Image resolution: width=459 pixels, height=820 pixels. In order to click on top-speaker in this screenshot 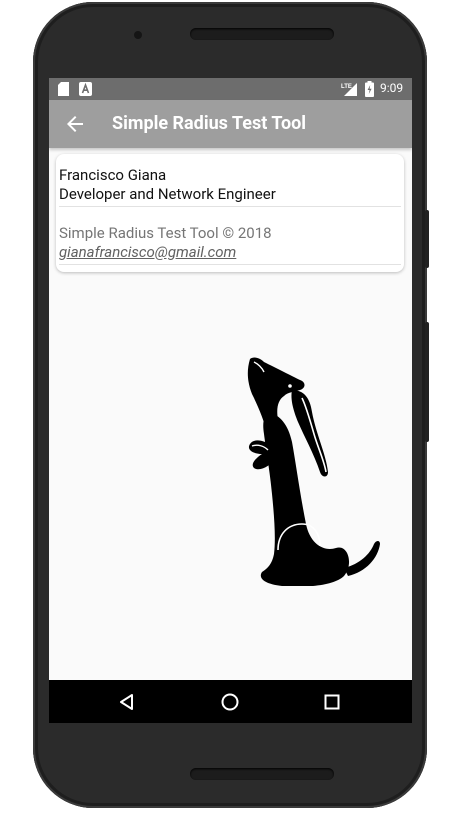, I will do `click(262, 34)`.